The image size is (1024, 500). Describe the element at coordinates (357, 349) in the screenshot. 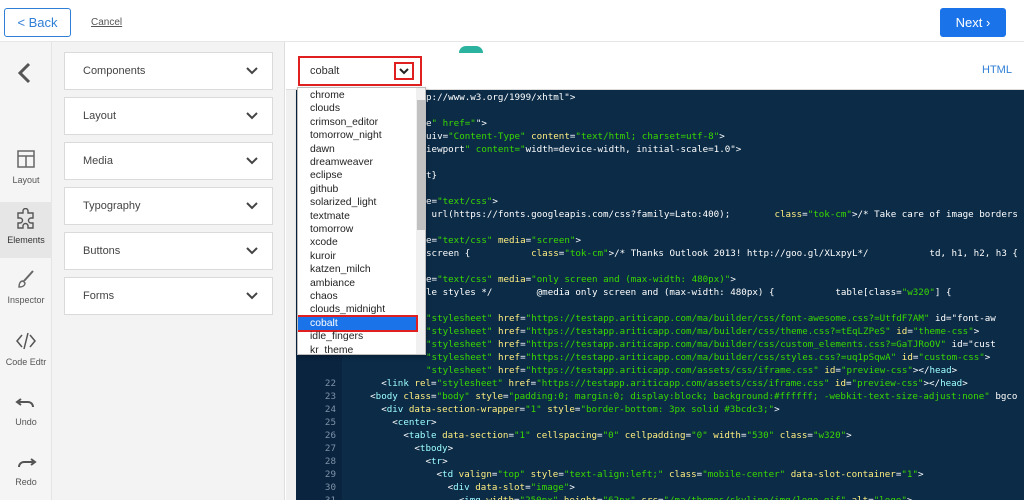

I see `theme-option: kr_theme` at that location.